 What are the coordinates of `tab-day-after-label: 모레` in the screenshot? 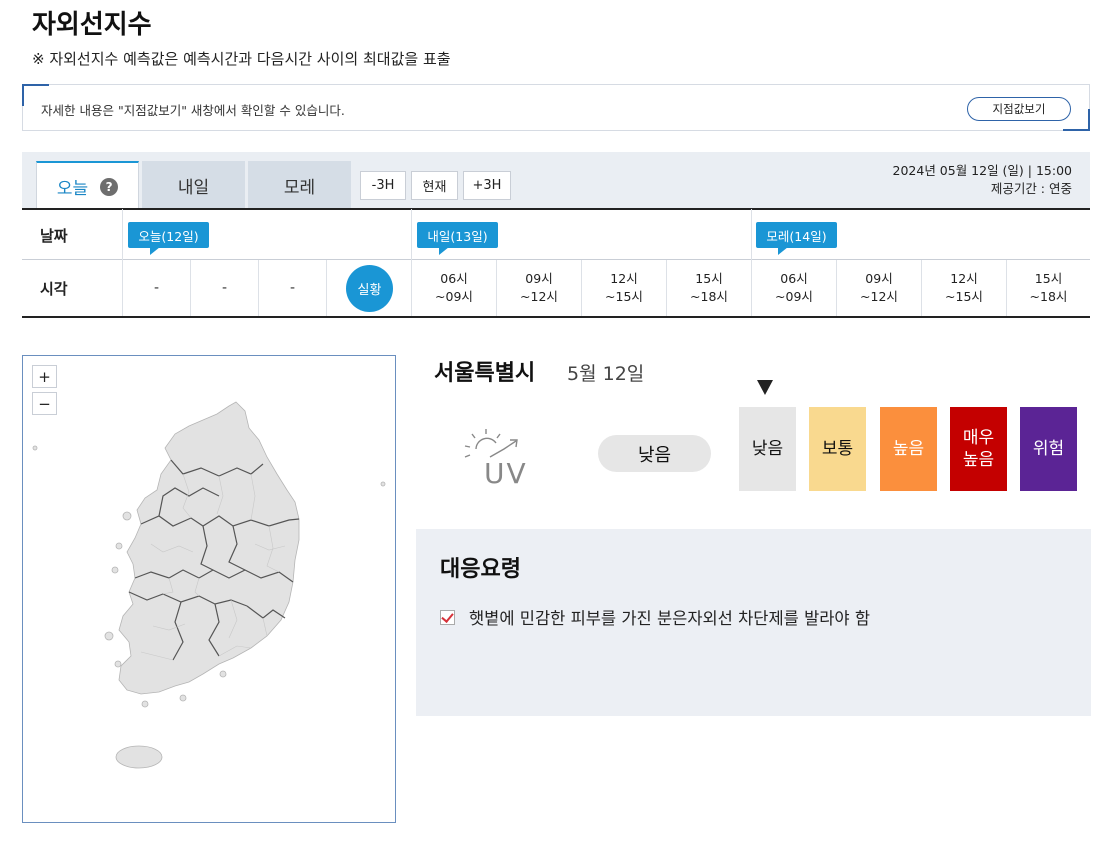 It's located at (299, 187).